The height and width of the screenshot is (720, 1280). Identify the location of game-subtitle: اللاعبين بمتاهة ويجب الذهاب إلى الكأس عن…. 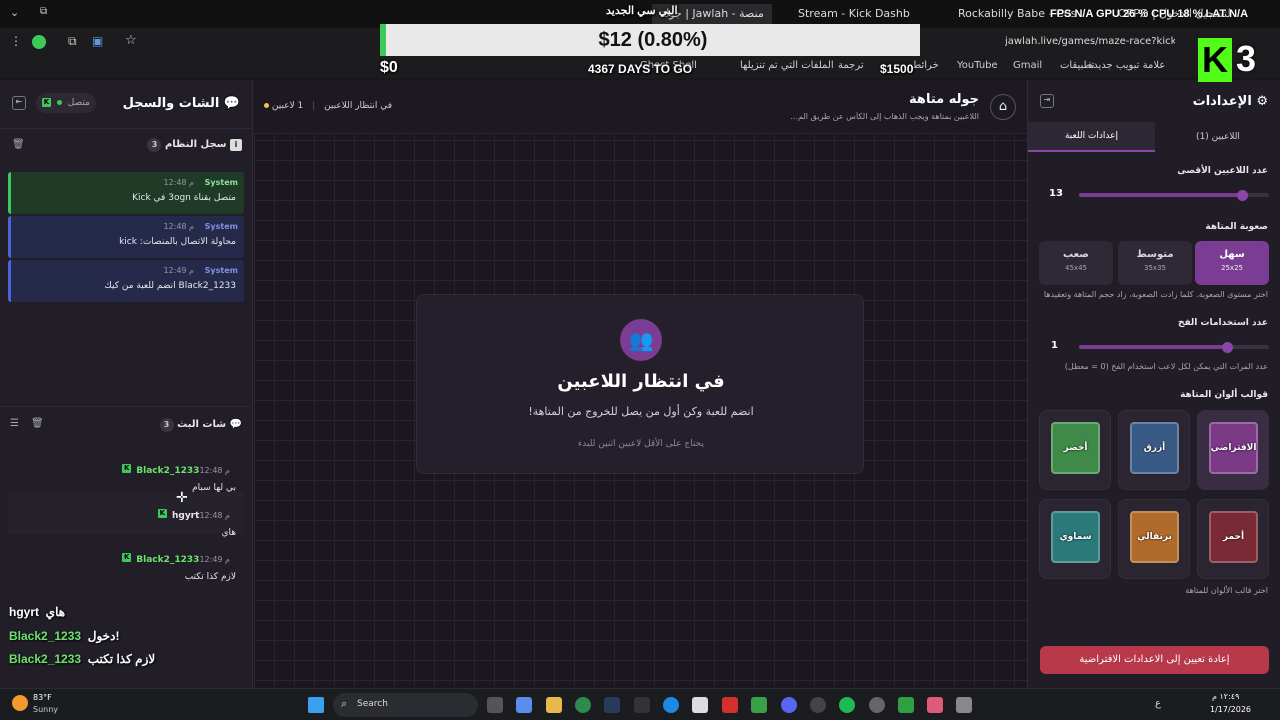
(884, 116).